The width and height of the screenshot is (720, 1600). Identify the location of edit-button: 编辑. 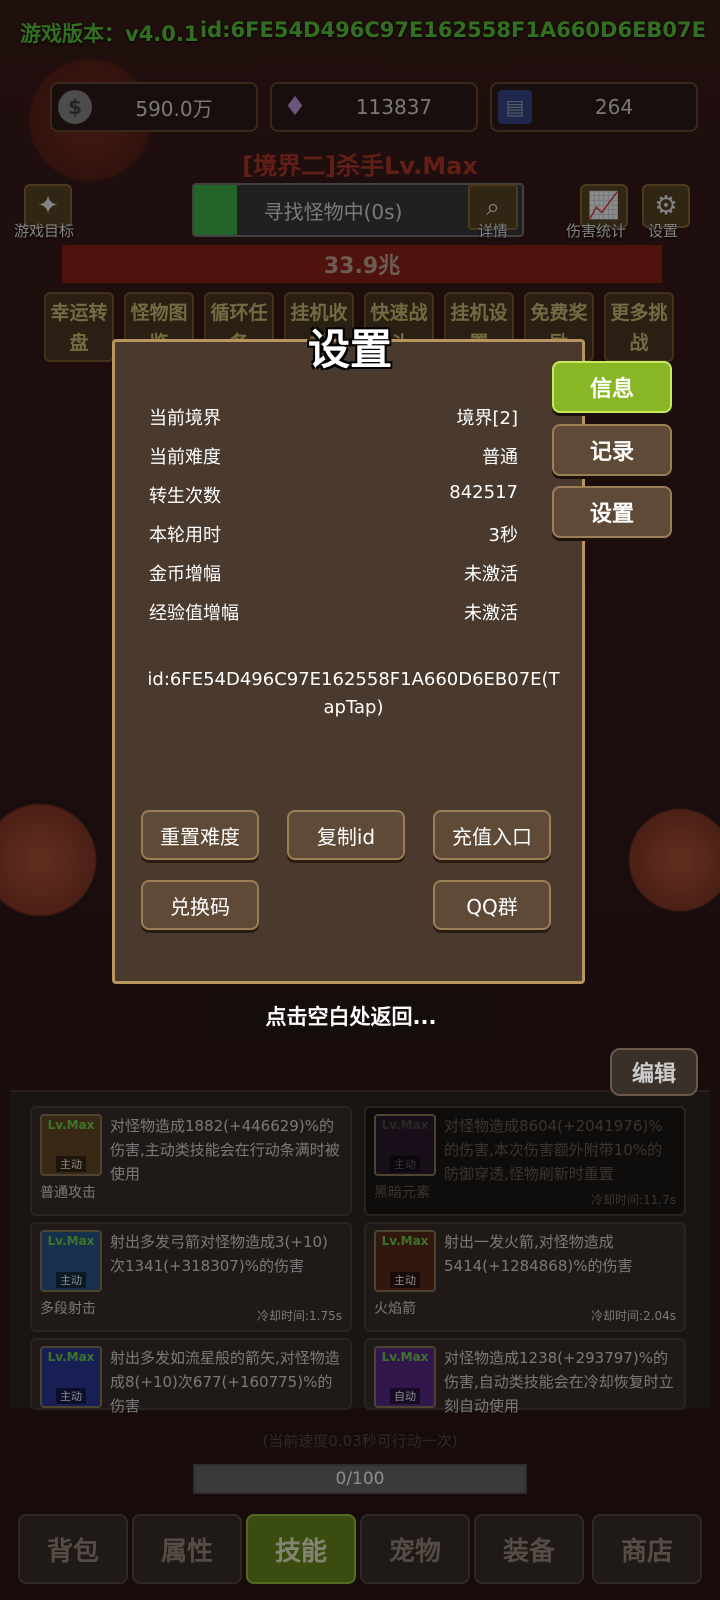
(654, 1072).